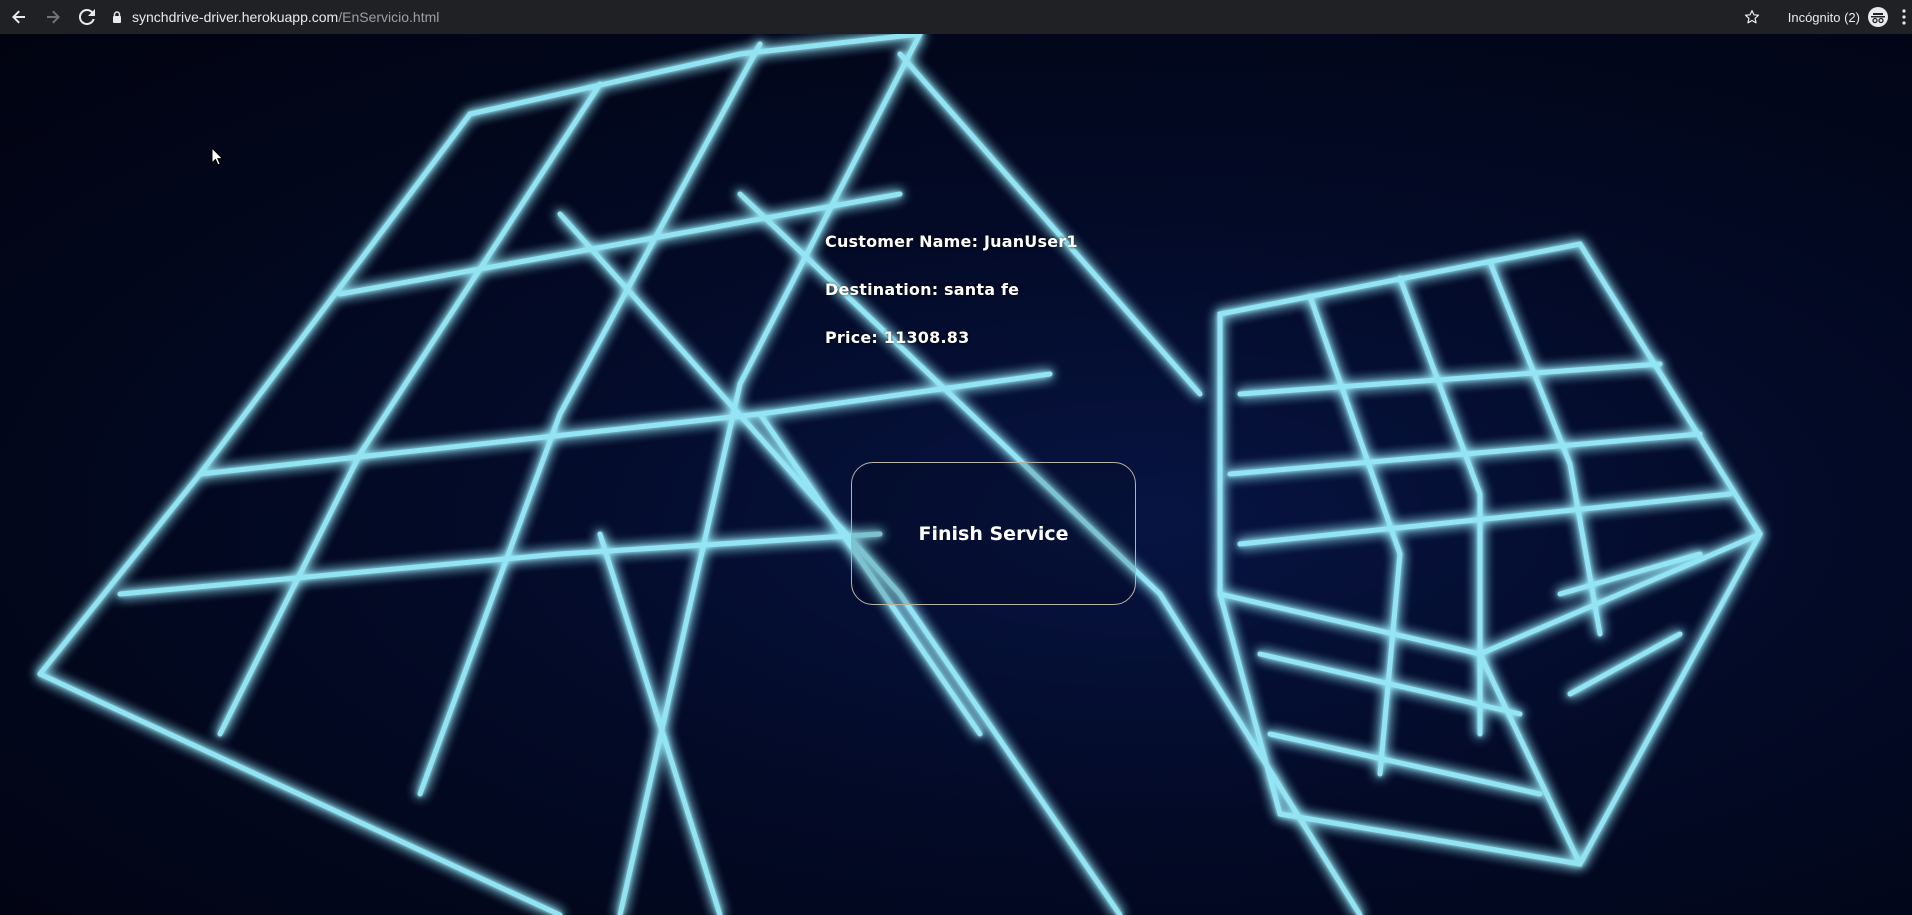  Describe the element at coordinates (217, 156) in the screenshot. I see `mouse-cursor-icon` at that location.